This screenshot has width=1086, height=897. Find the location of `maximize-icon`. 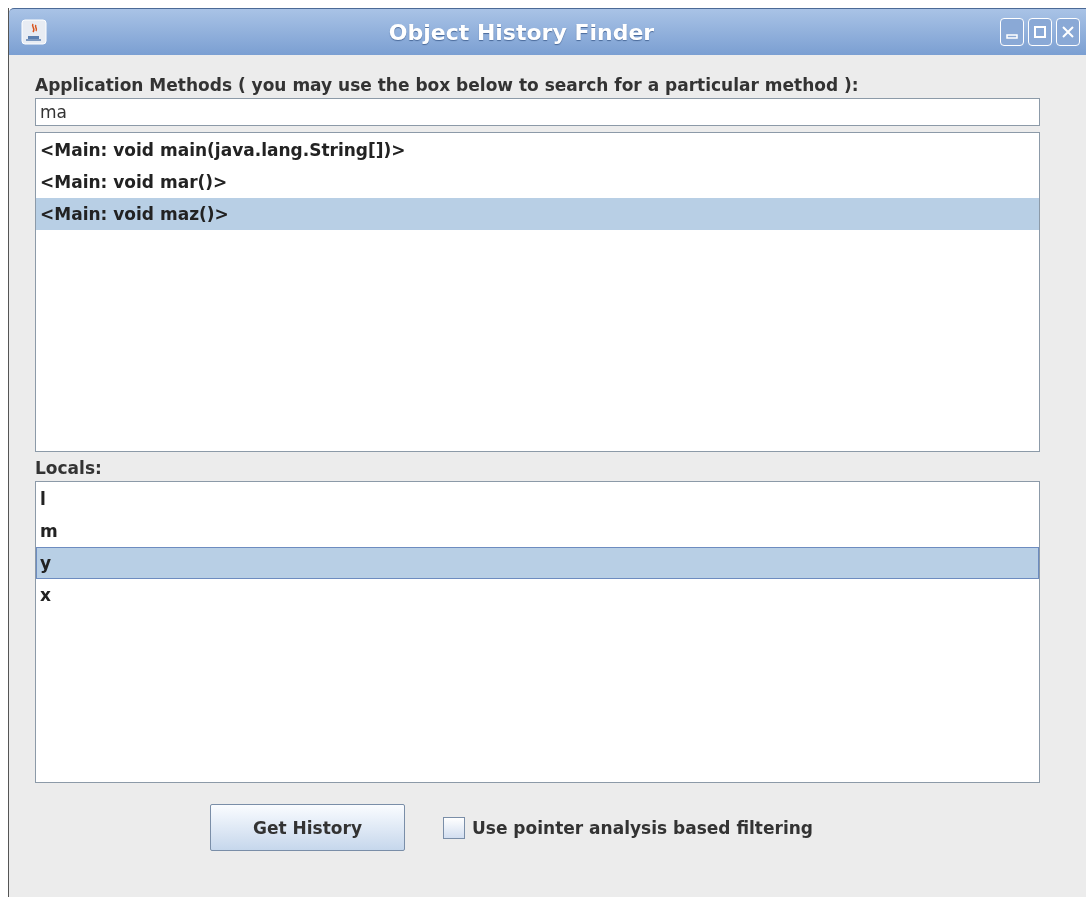

maximize-icon is located at coordinates (1040, 32).